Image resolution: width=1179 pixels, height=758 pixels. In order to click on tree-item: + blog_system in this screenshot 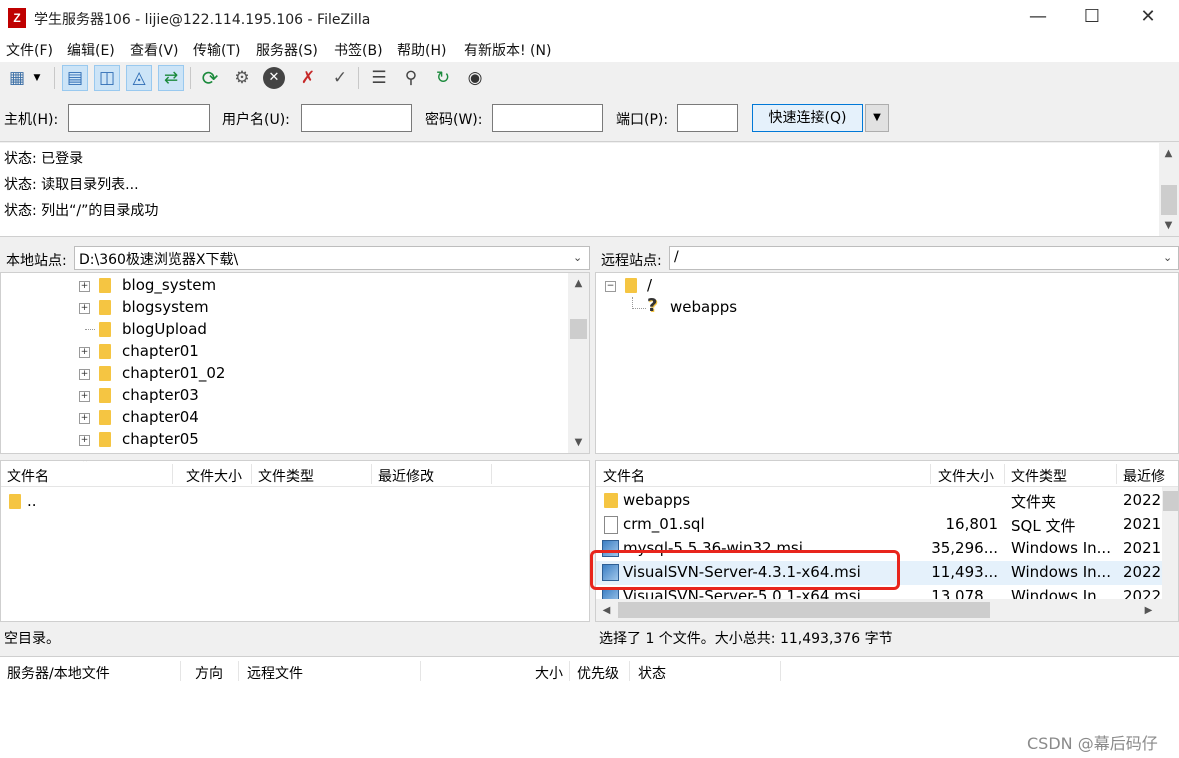, I will do `click(284, 286)`.